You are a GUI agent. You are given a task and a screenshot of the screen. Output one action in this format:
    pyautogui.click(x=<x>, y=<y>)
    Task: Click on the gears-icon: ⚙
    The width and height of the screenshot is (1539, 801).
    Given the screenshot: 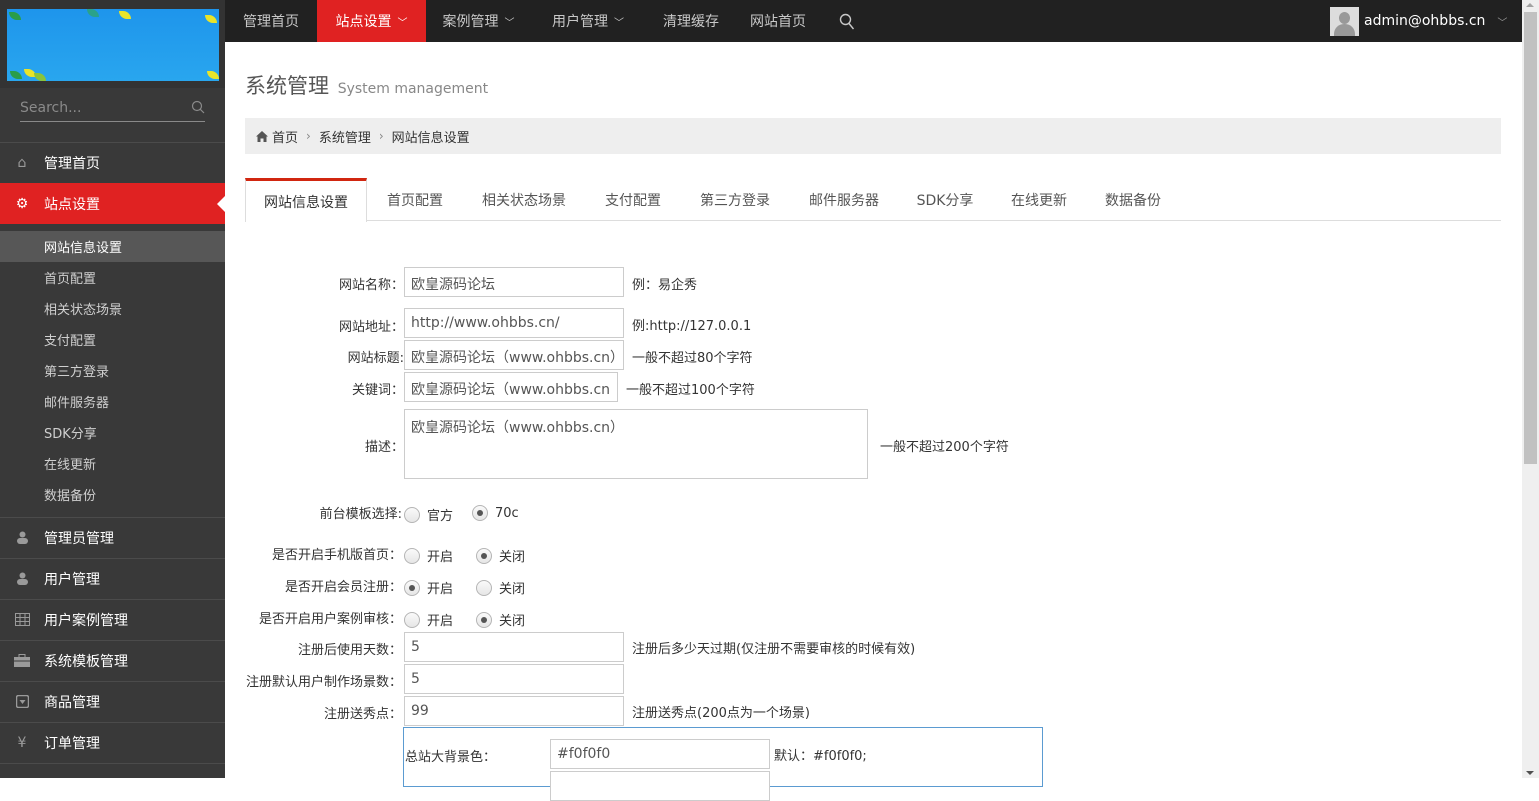 What is the action you would take?
    pyautogui.click(x=22, y=204)
    